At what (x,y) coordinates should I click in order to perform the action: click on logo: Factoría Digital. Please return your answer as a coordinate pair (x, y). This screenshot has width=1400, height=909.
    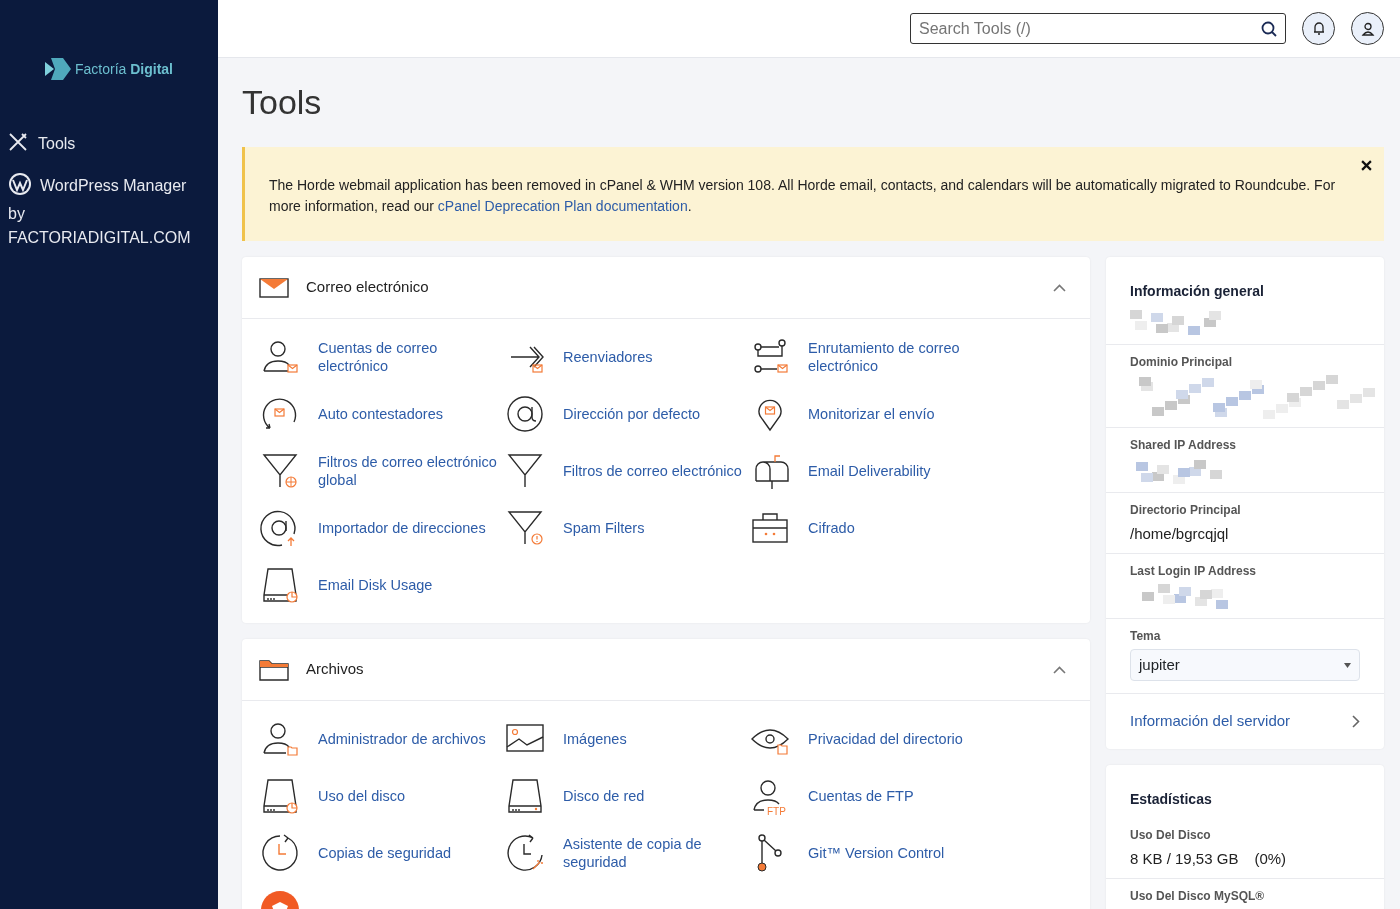
    Looking at the image, I should click on (109, 69).